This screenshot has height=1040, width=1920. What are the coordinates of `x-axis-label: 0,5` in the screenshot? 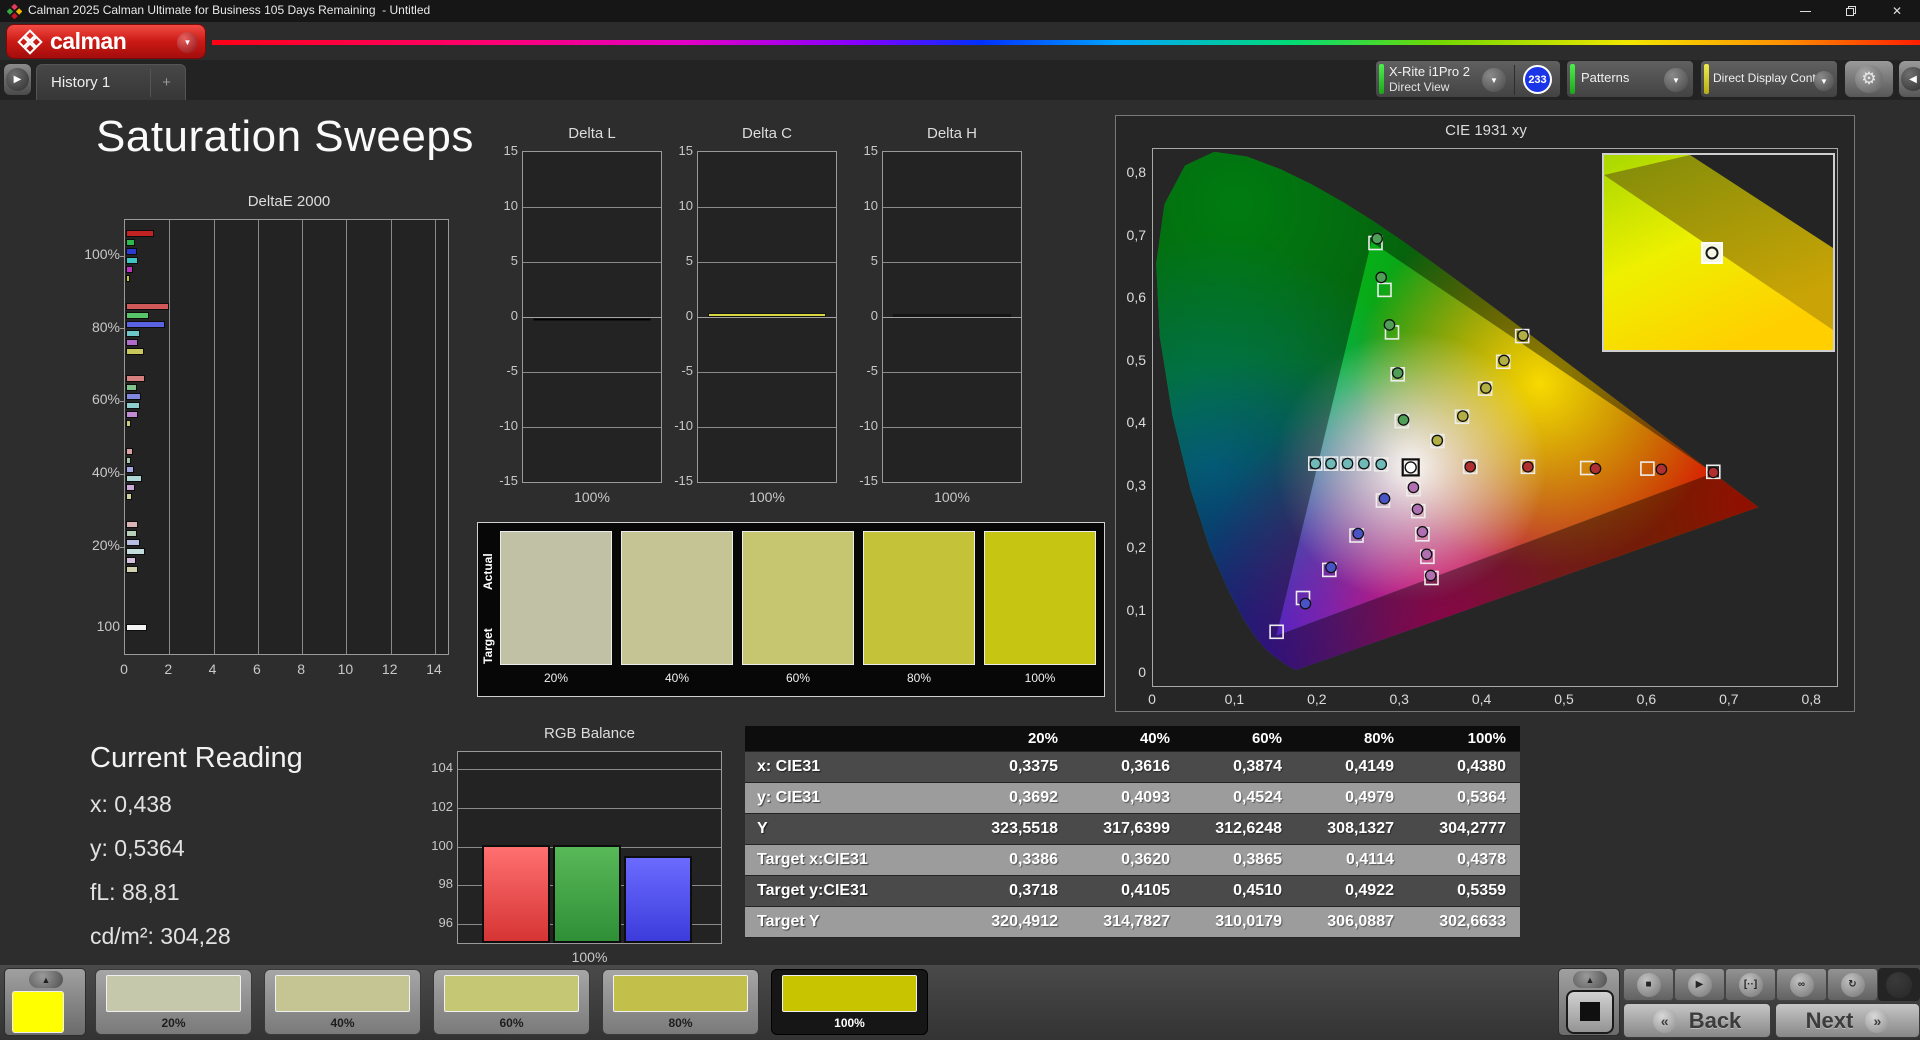 It's located at (1564, 699).